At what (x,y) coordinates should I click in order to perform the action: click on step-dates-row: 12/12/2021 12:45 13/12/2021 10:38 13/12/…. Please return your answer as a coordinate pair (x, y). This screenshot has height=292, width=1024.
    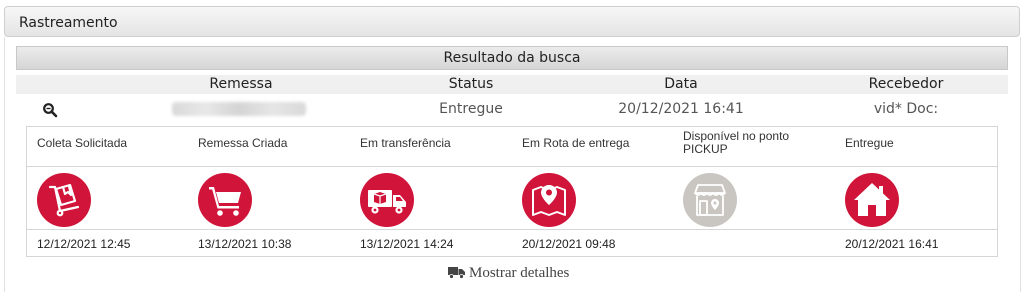
    Looking at the image, I should click on (512, 242).